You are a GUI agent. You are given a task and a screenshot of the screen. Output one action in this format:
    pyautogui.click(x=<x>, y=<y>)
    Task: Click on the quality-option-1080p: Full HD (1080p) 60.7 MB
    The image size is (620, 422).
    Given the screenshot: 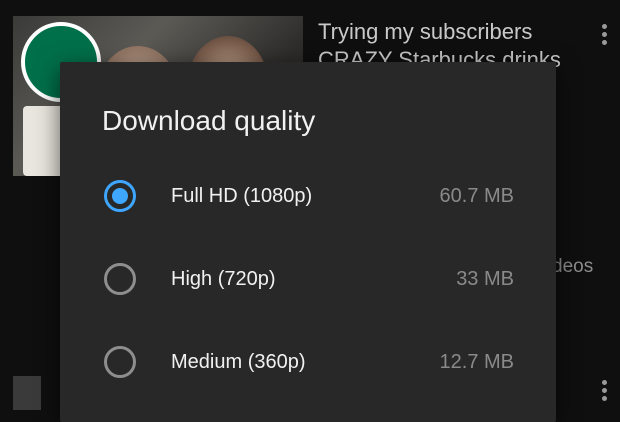 What is the action you would take?
    pyautogui.click(x=308, y=198)
    